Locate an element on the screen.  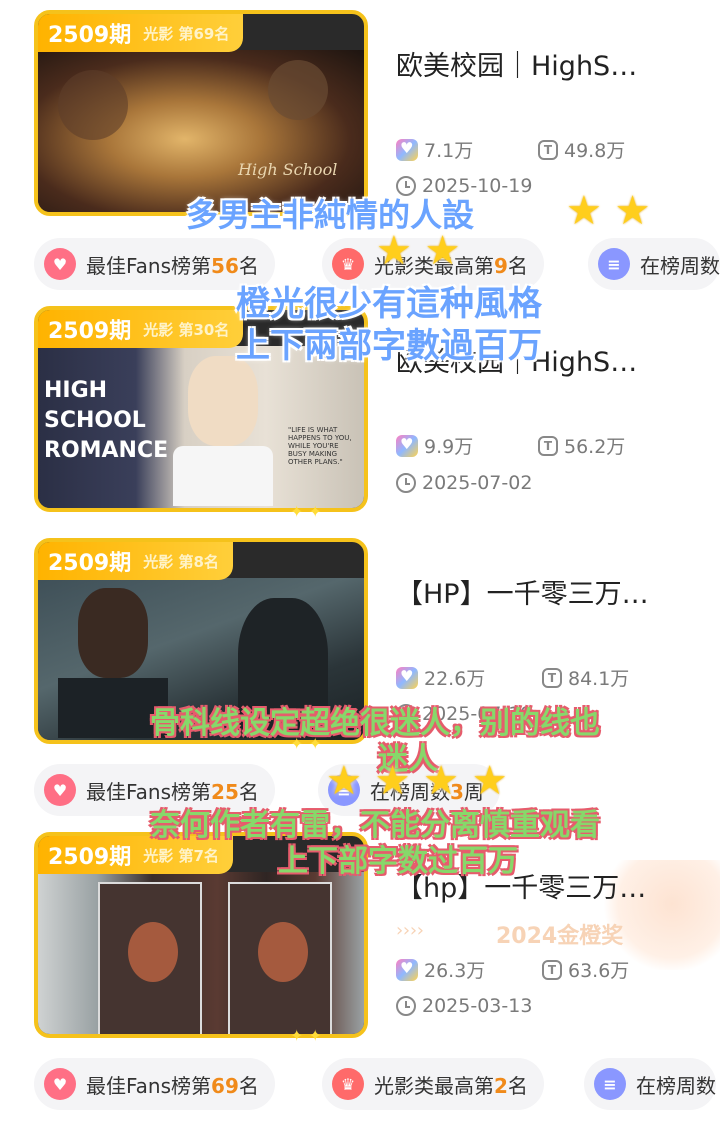
pill-category-best: ♛ 光影类最高第2名 is located at coordinates (433, 1084).